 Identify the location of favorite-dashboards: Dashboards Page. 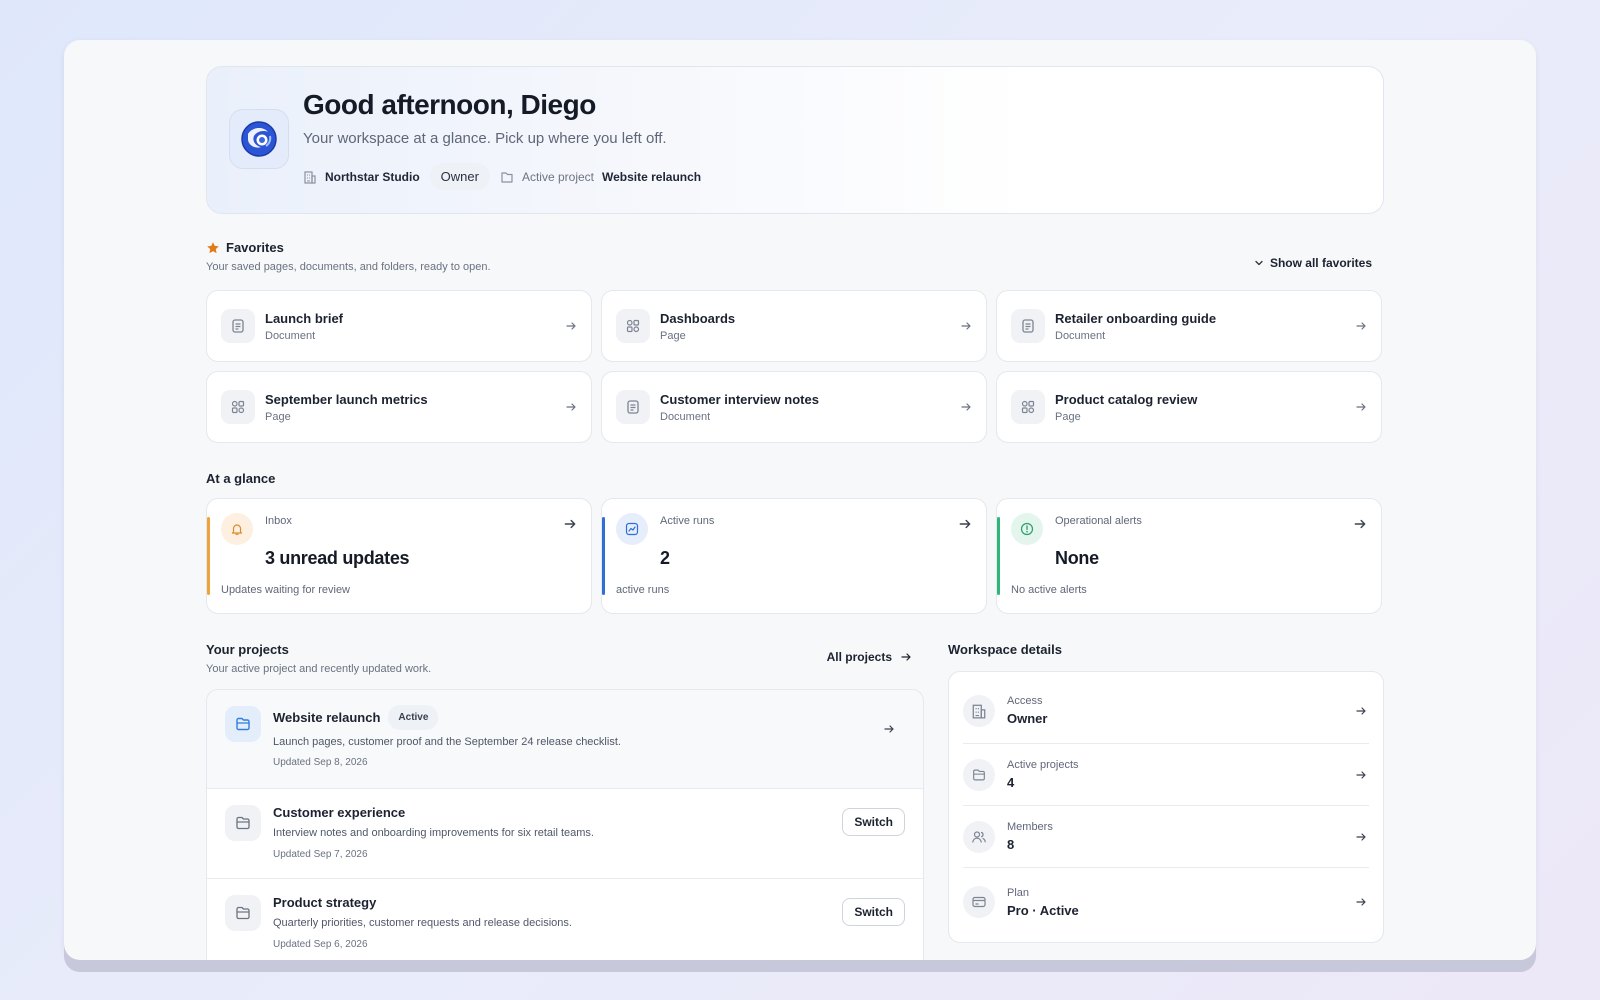
(794, 326).